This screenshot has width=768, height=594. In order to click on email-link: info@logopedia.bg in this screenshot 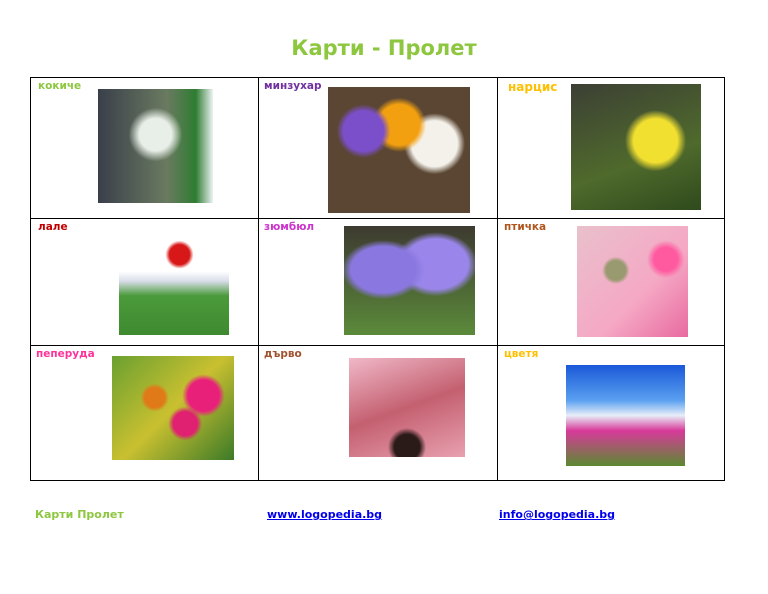, I will do `click(557, 514)`.